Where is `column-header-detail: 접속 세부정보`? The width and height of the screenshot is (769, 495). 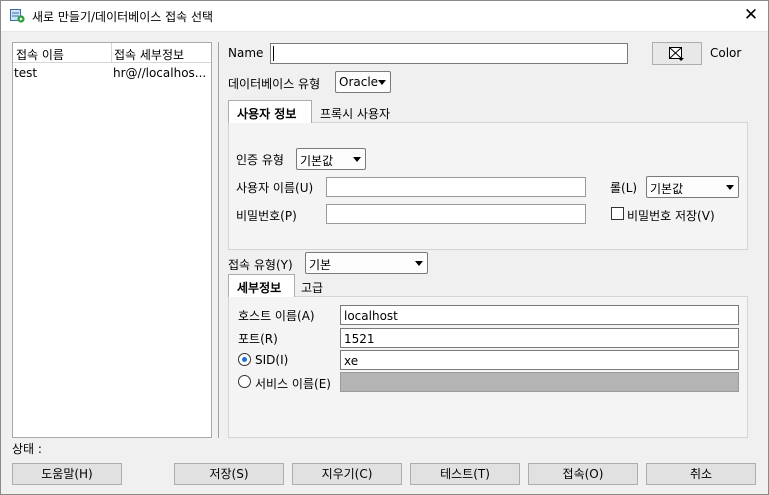 column-header-detail: 접속 세부정보 is located at coordinates (149, 54).